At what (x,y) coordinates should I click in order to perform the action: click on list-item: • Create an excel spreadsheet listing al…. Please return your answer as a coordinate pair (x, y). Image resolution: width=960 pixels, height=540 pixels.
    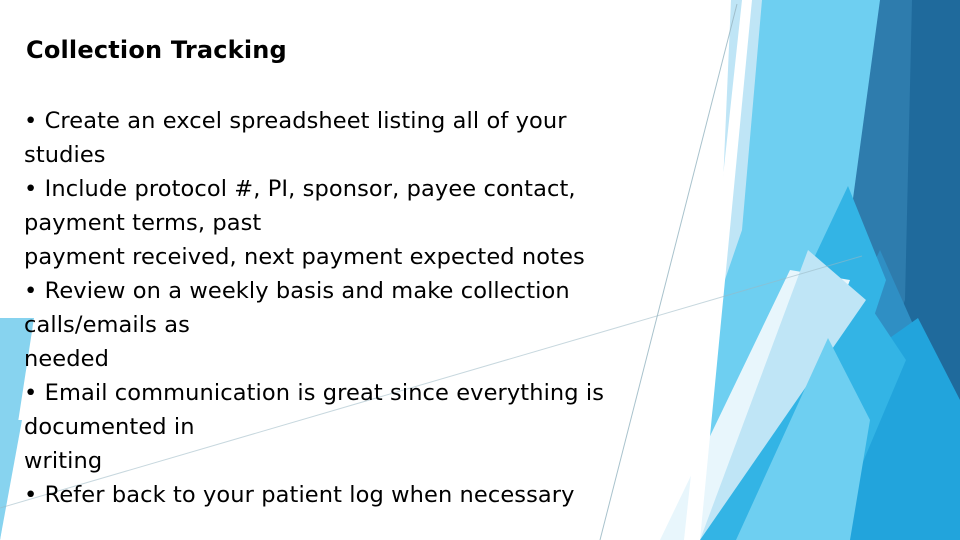
    Looking at the image, I should click on (295, 121).